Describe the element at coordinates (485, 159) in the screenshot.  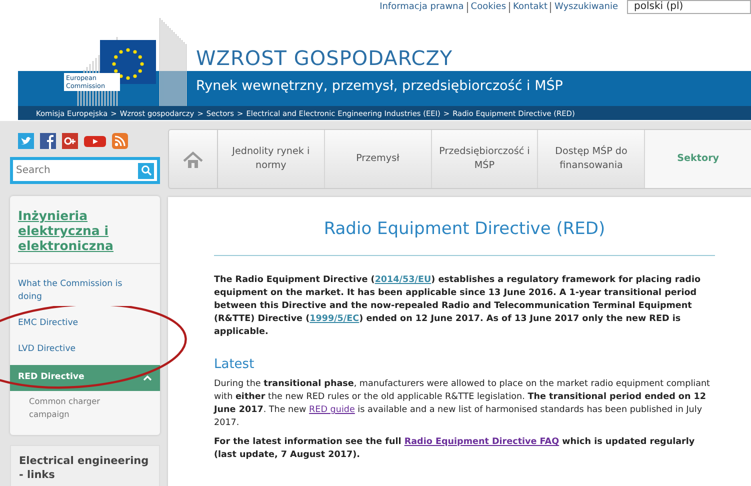
I see `nav-tab: Przedsiębiorczość i MŚP` at that location.